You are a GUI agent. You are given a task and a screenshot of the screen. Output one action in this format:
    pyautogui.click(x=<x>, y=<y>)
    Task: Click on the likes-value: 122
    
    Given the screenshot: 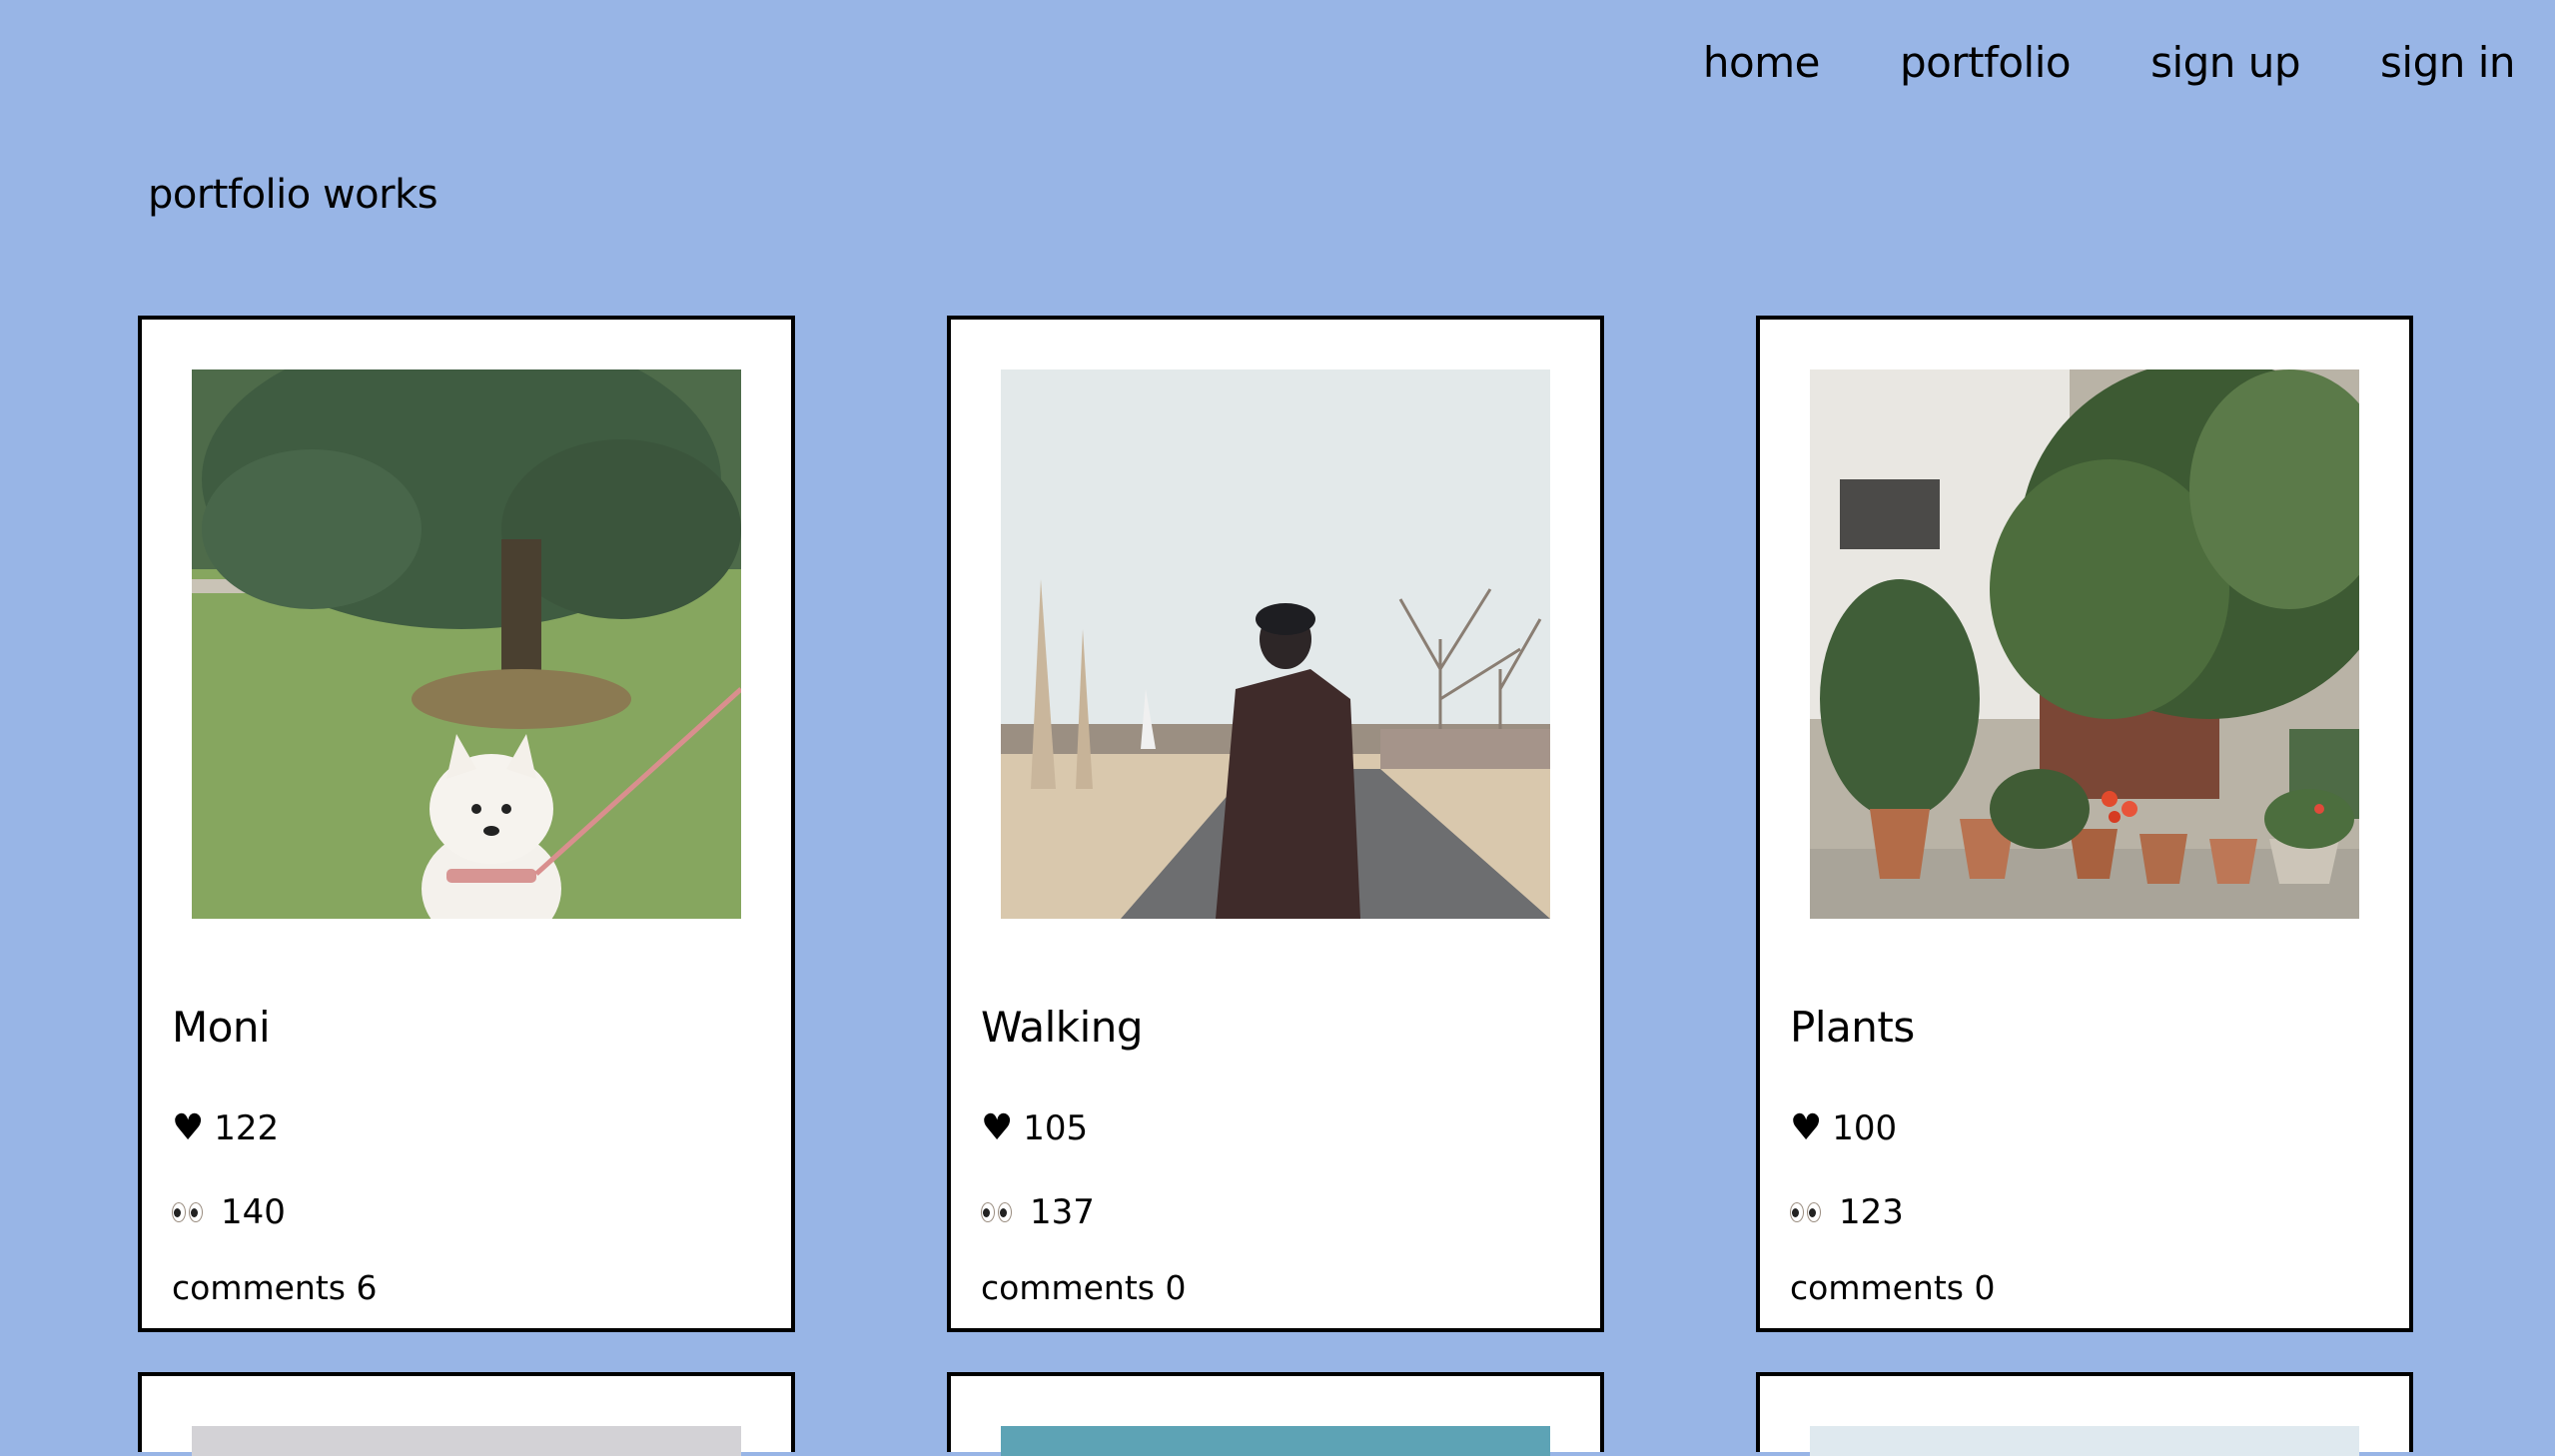 What is the action you would take?
    pyautogui.click(x=247, y=1128)
    